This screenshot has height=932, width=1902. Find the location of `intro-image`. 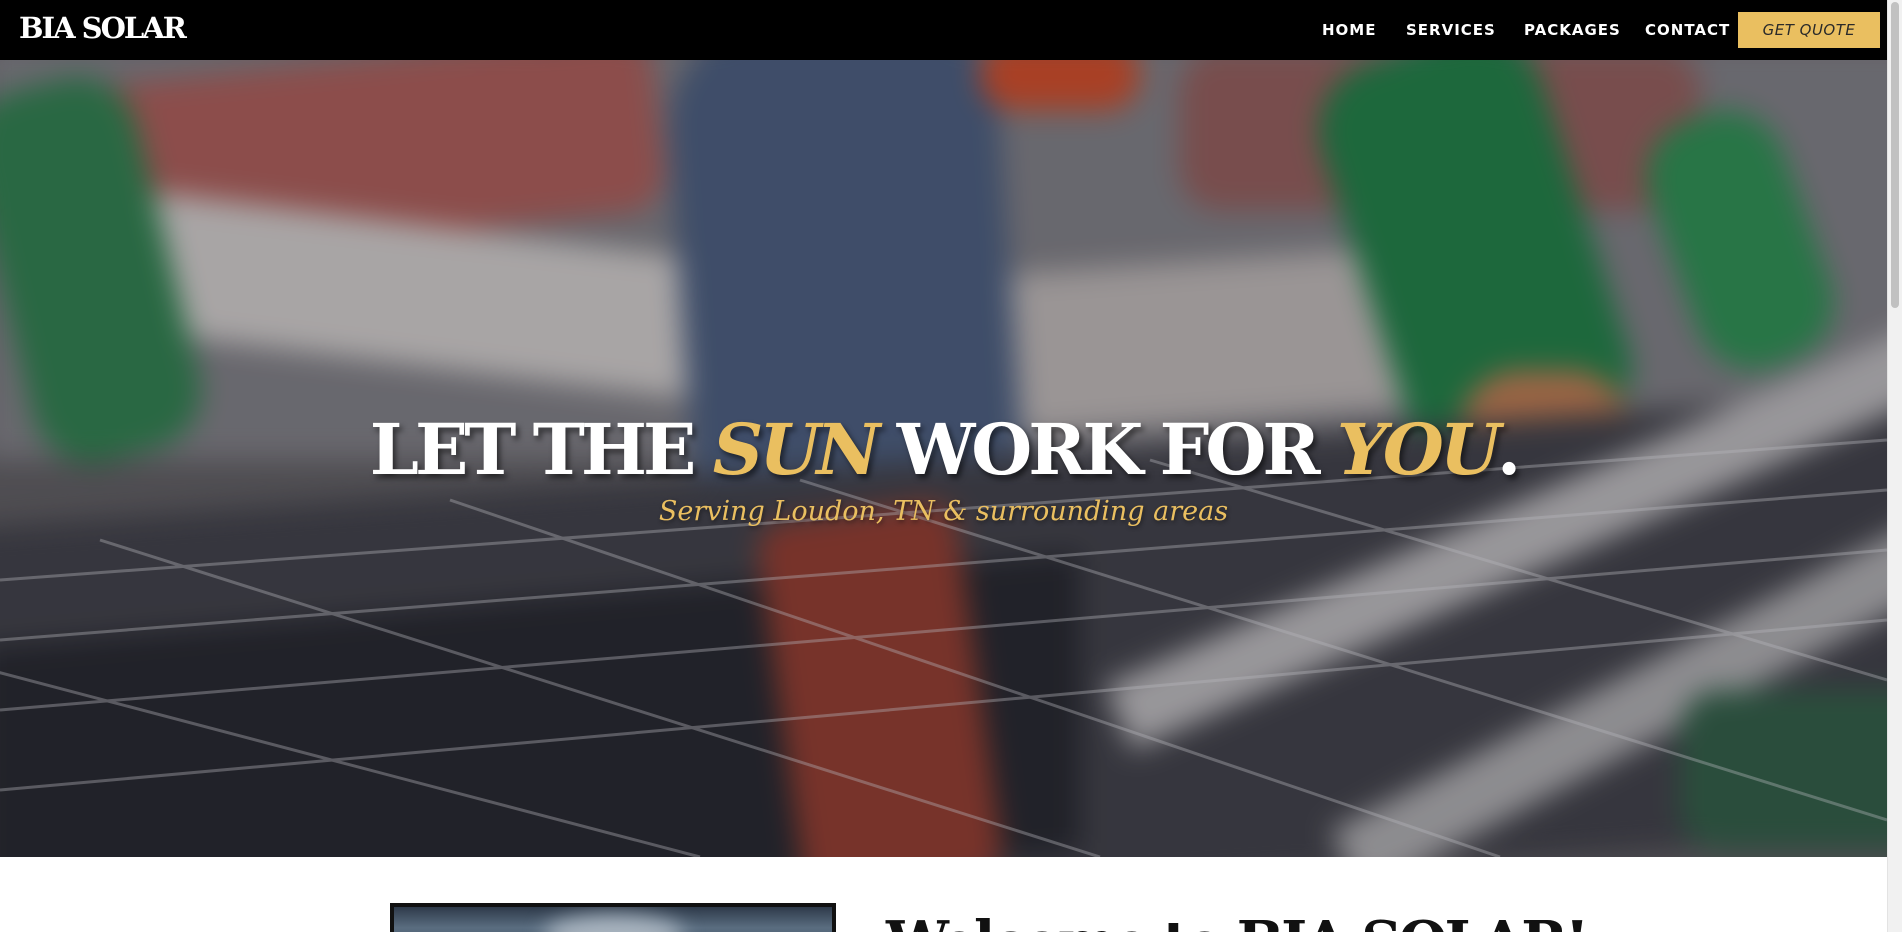

intro-image is located at coordinates (613, 917).